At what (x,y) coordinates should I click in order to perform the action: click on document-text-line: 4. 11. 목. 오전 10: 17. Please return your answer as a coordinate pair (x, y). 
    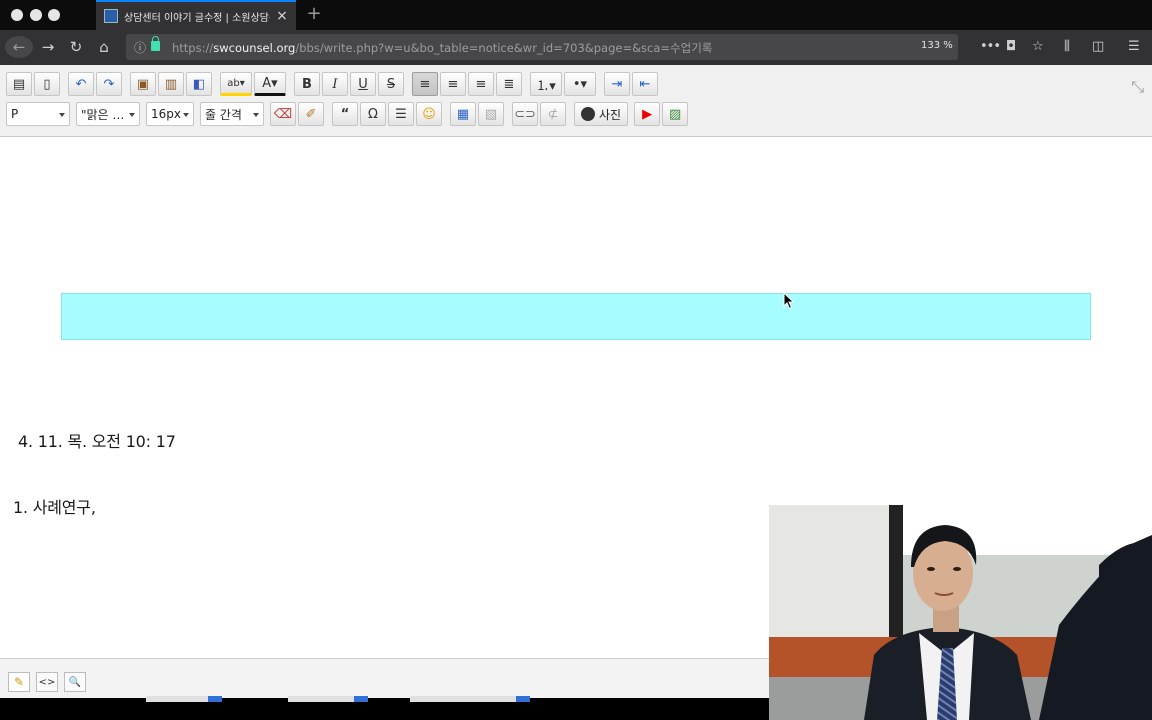
    Looking at the image, I should click on (97, 440).